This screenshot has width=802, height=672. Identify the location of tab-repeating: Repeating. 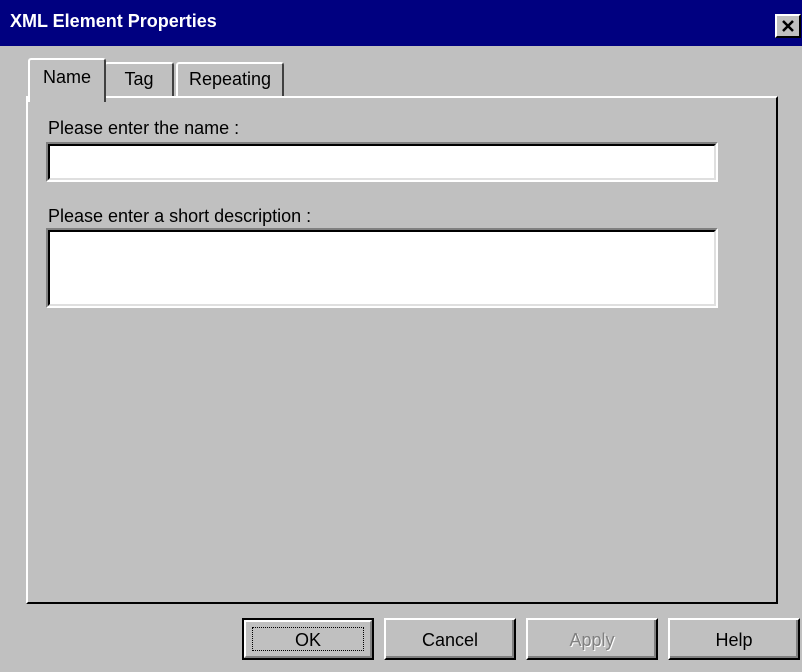
(230, 79).